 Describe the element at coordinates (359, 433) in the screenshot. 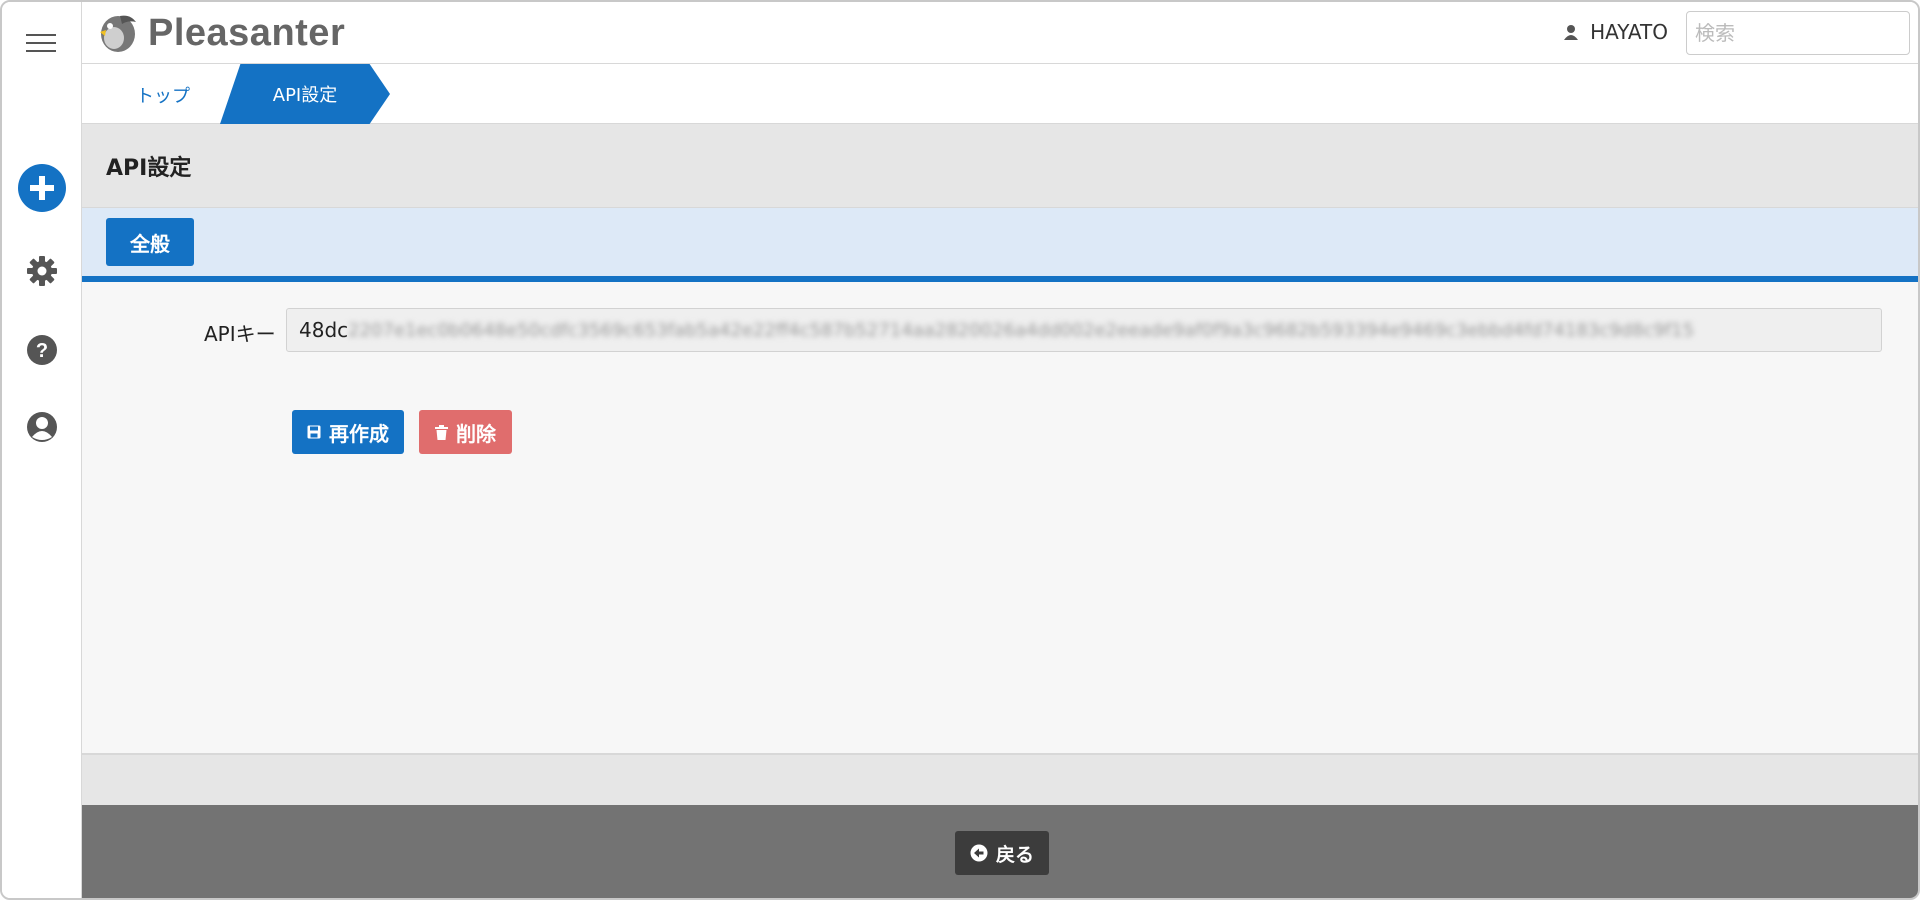

I see `recreate-button-label: 再作成` at that location.